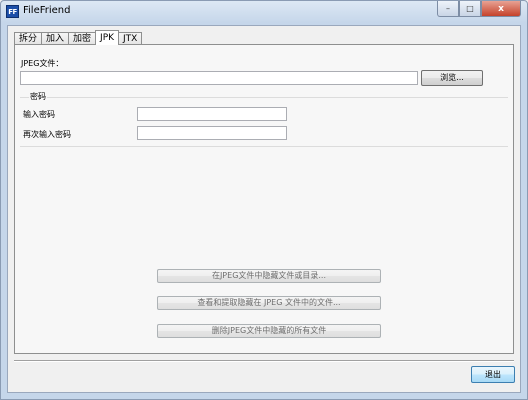  Describe the element at coordinates (212, 133) in the screenshot. I see `confirm-password-input` at that location.